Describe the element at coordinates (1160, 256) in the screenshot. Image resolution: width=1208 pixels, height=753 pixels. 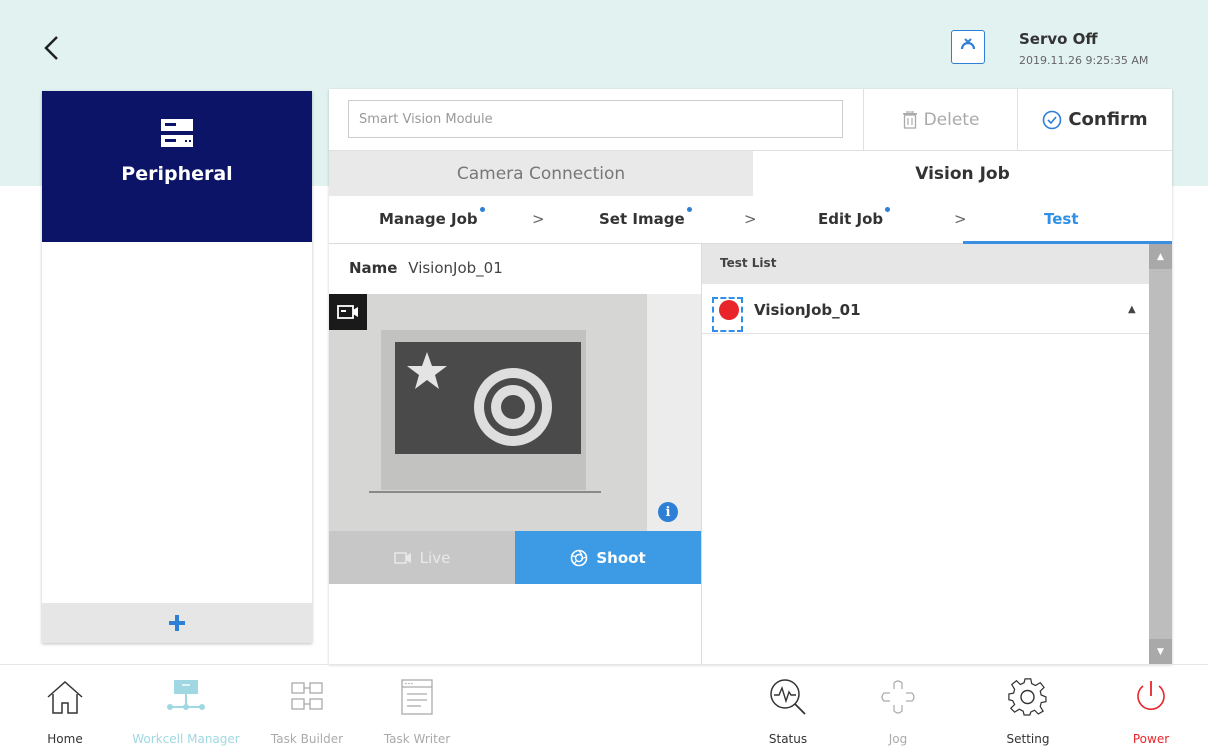
I see `scroll-up-icon: ▲` at that location.